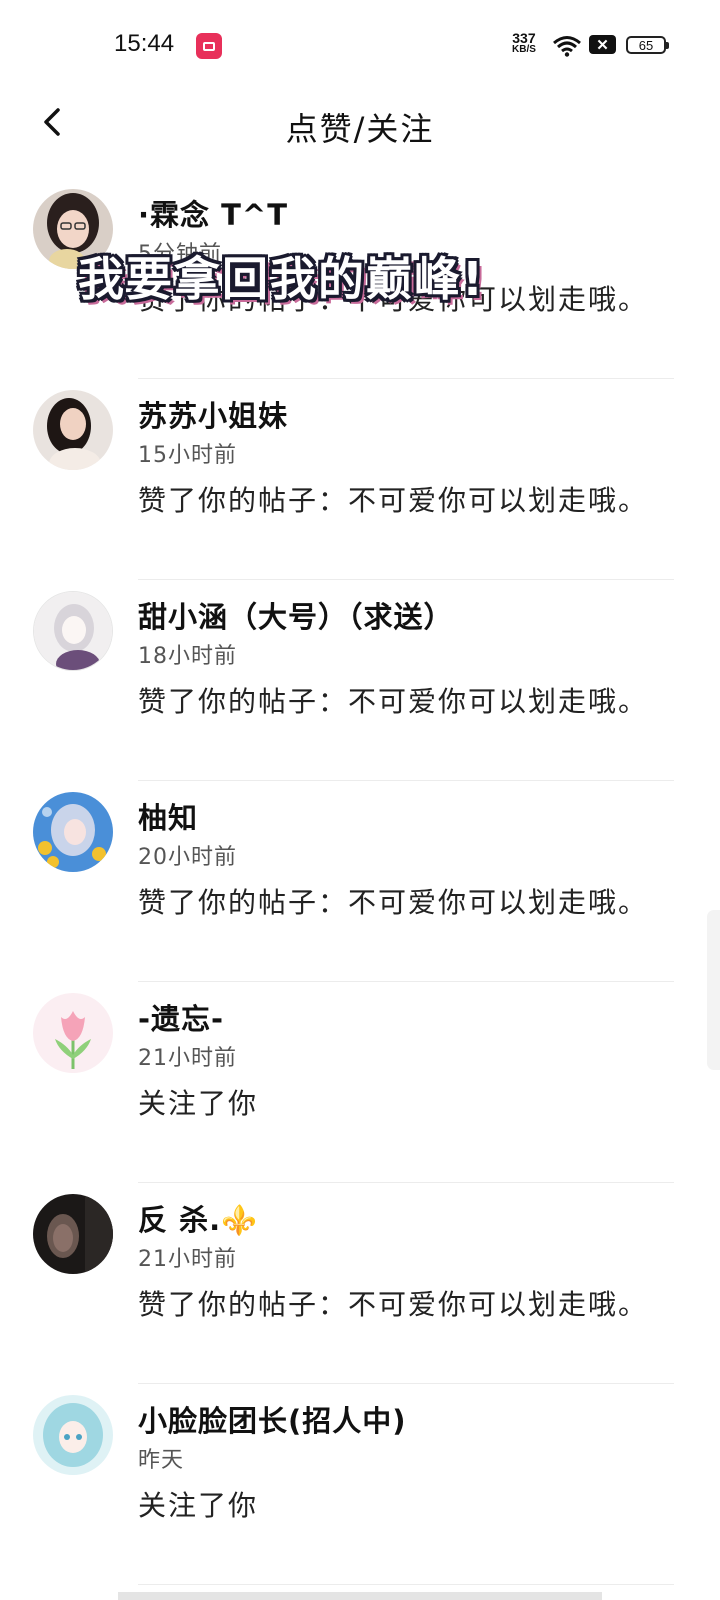 The width and height of the screenshot is (720, 1600). What do you see at coordinates (360, 1082) in the screenshot?
I see `list-item: -遗忘- 21小时前 关注了你` at bounding box center [360, 1082].